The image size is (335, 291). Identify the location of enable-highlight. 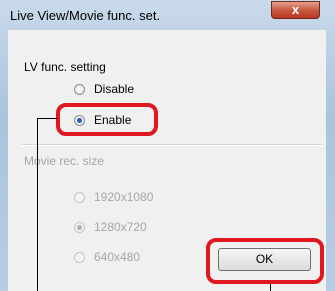
(107, 119).